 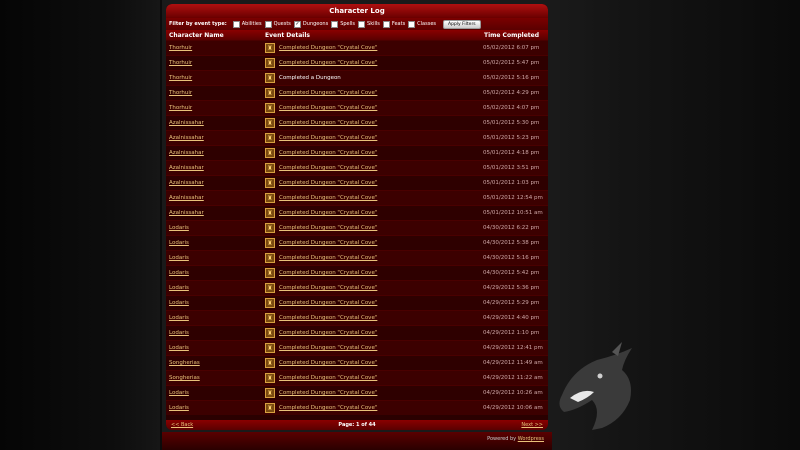 I want to click on filter-option-classes: Classes, so click(x=422, y=24).